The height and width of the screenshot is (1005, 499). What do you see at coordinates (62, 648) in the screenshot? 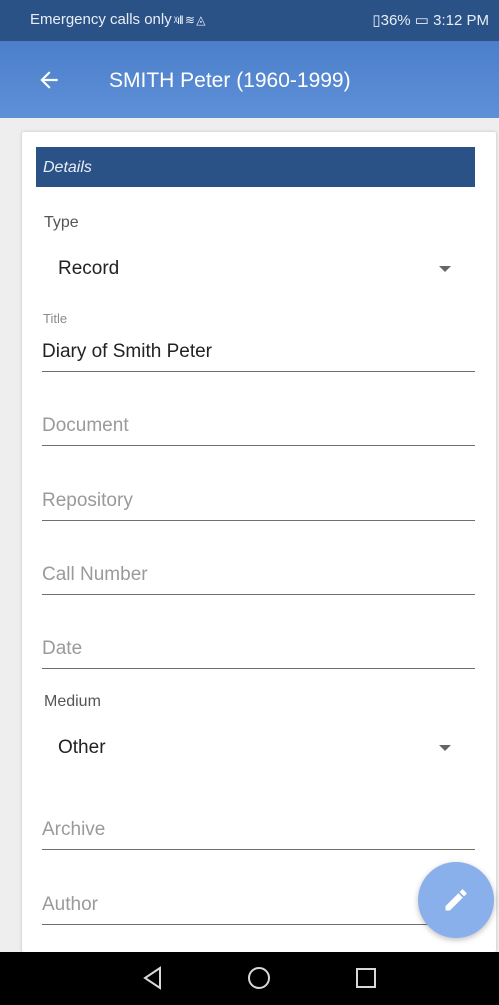
I see `date-placeholder: Date` at bounding box center [62, 648].